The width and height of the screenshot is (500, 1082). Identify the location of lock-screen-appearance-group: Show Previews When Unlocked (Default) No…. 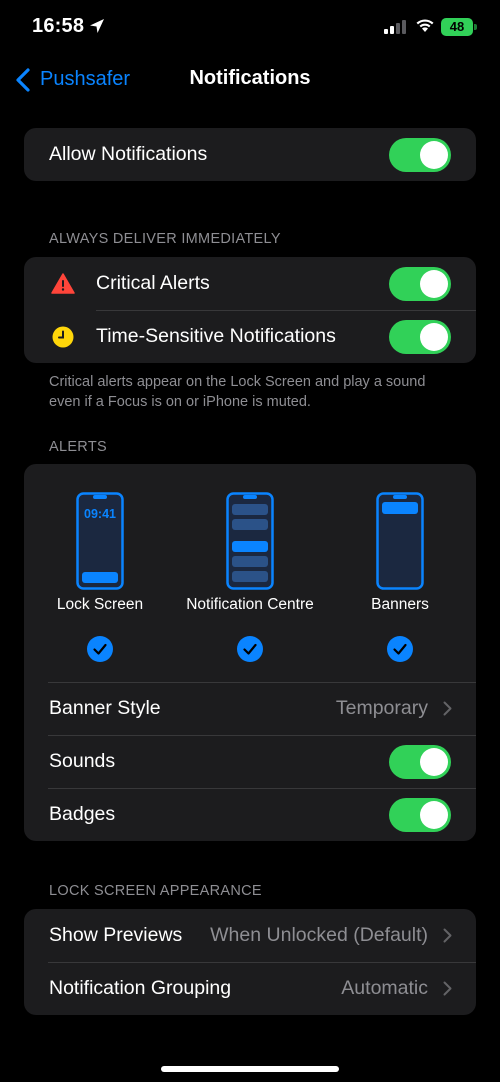
(250, 962).